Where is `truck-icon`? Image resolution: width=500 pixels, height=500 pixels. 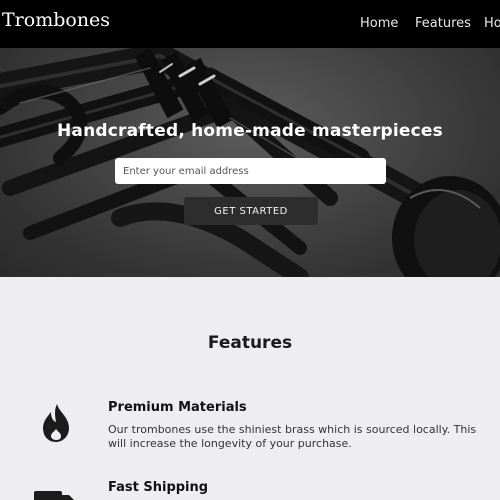
truck-icon is located at coordinates (54, 495).